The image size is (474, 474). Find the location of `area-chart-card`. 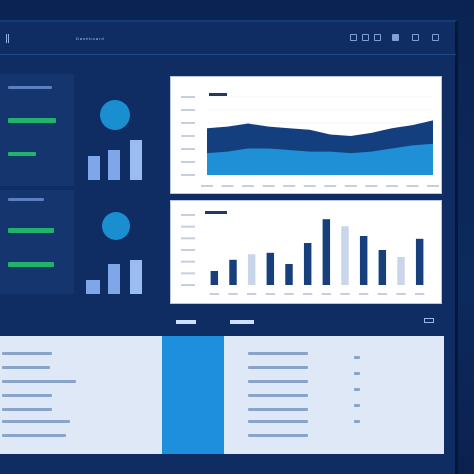

area-chart-card is located at coordinates (306, 135).